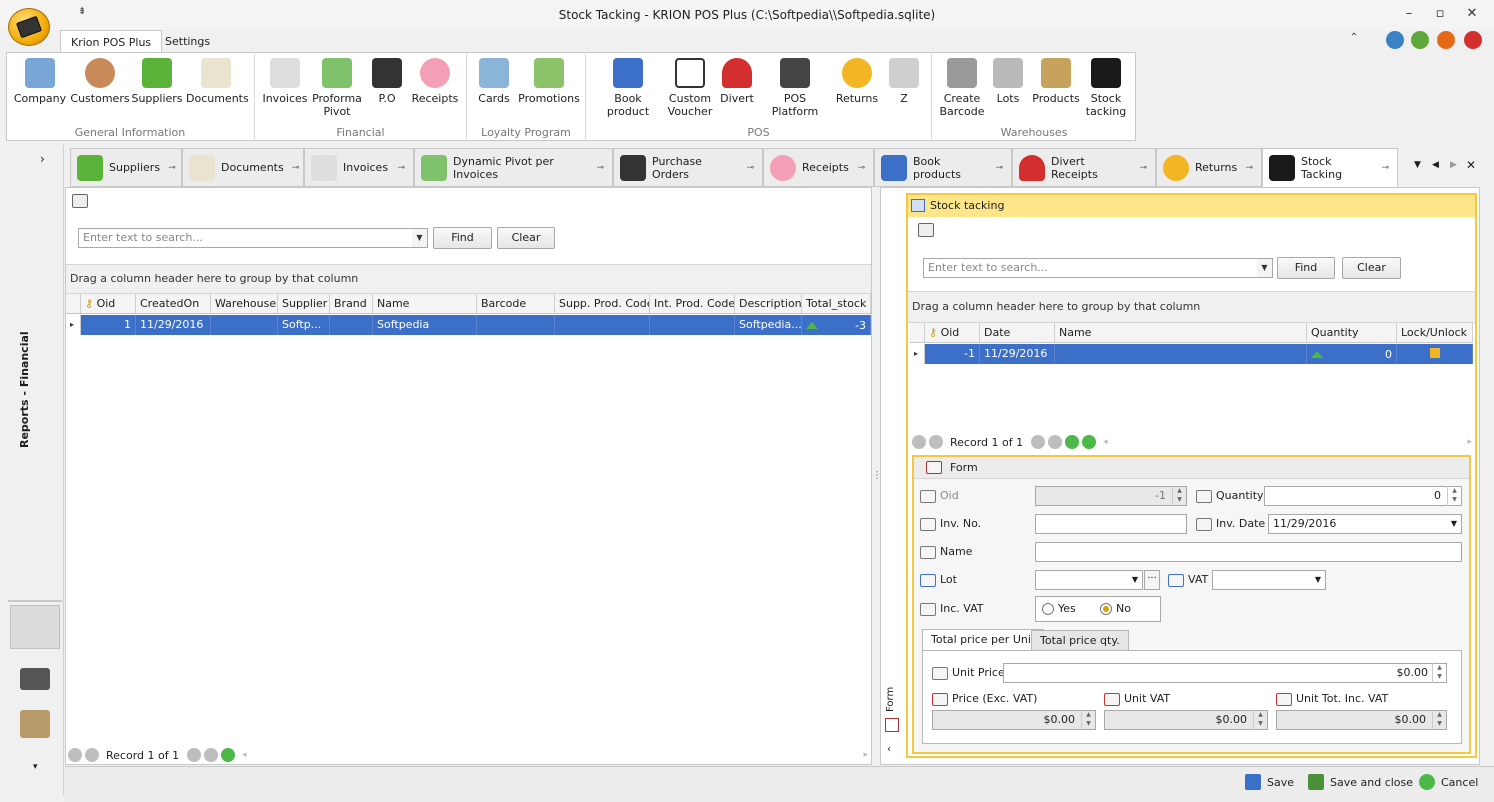 This screenshot has width=1494, height=802. I want to click on products-button: Products, so click(1056, 81).